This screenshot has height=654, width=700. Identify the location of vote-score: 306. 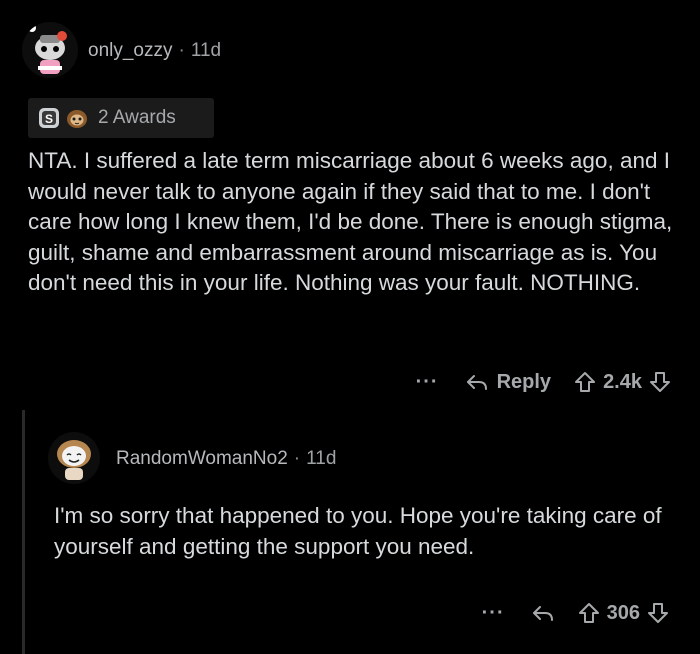
(623, 612).